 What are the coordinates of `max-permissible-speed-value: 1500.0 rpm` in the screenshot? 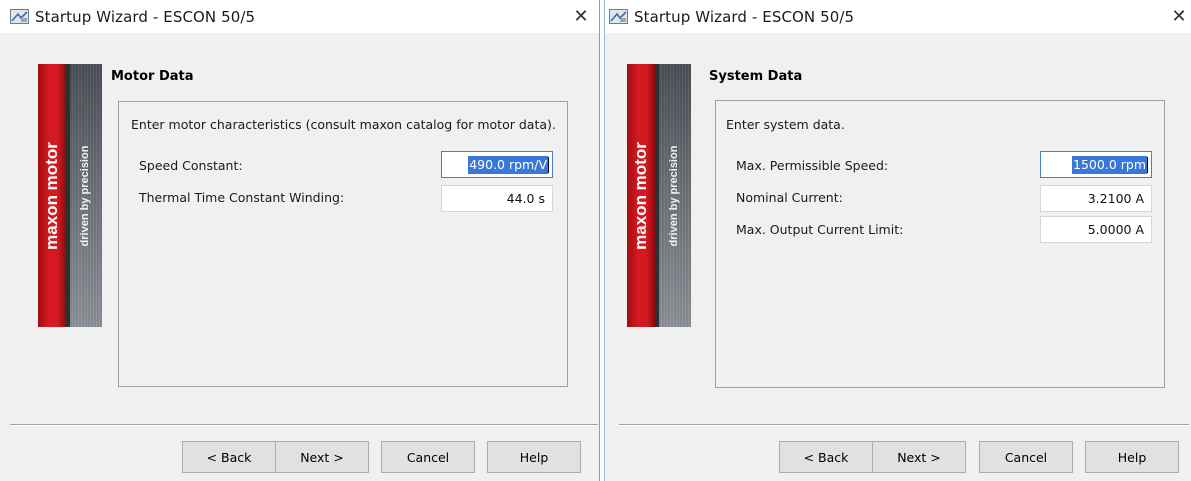 It's located at (1109, 164).